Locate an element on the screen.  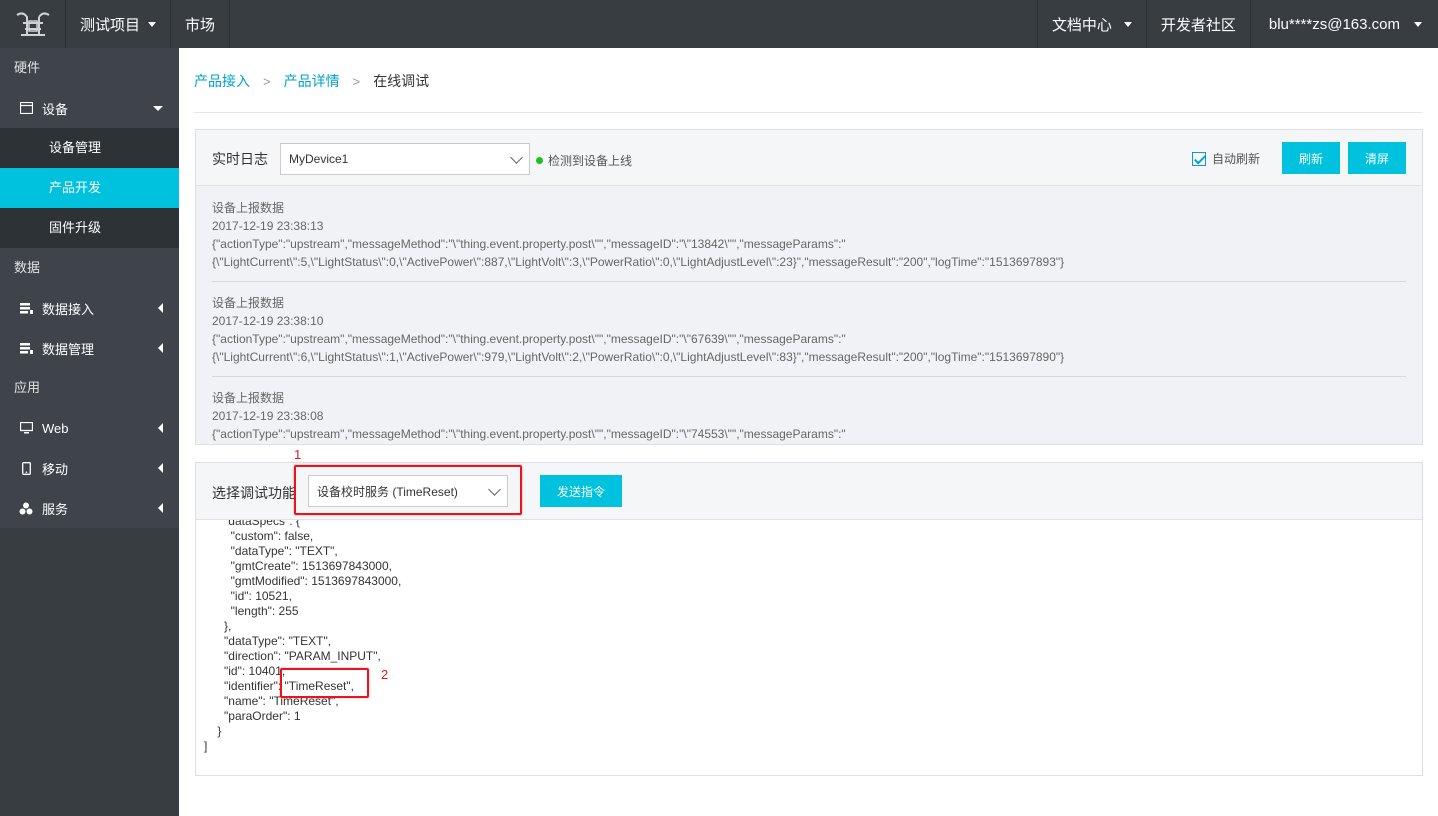
annotation-label-1: 1 is located at coordinates (298, 454).